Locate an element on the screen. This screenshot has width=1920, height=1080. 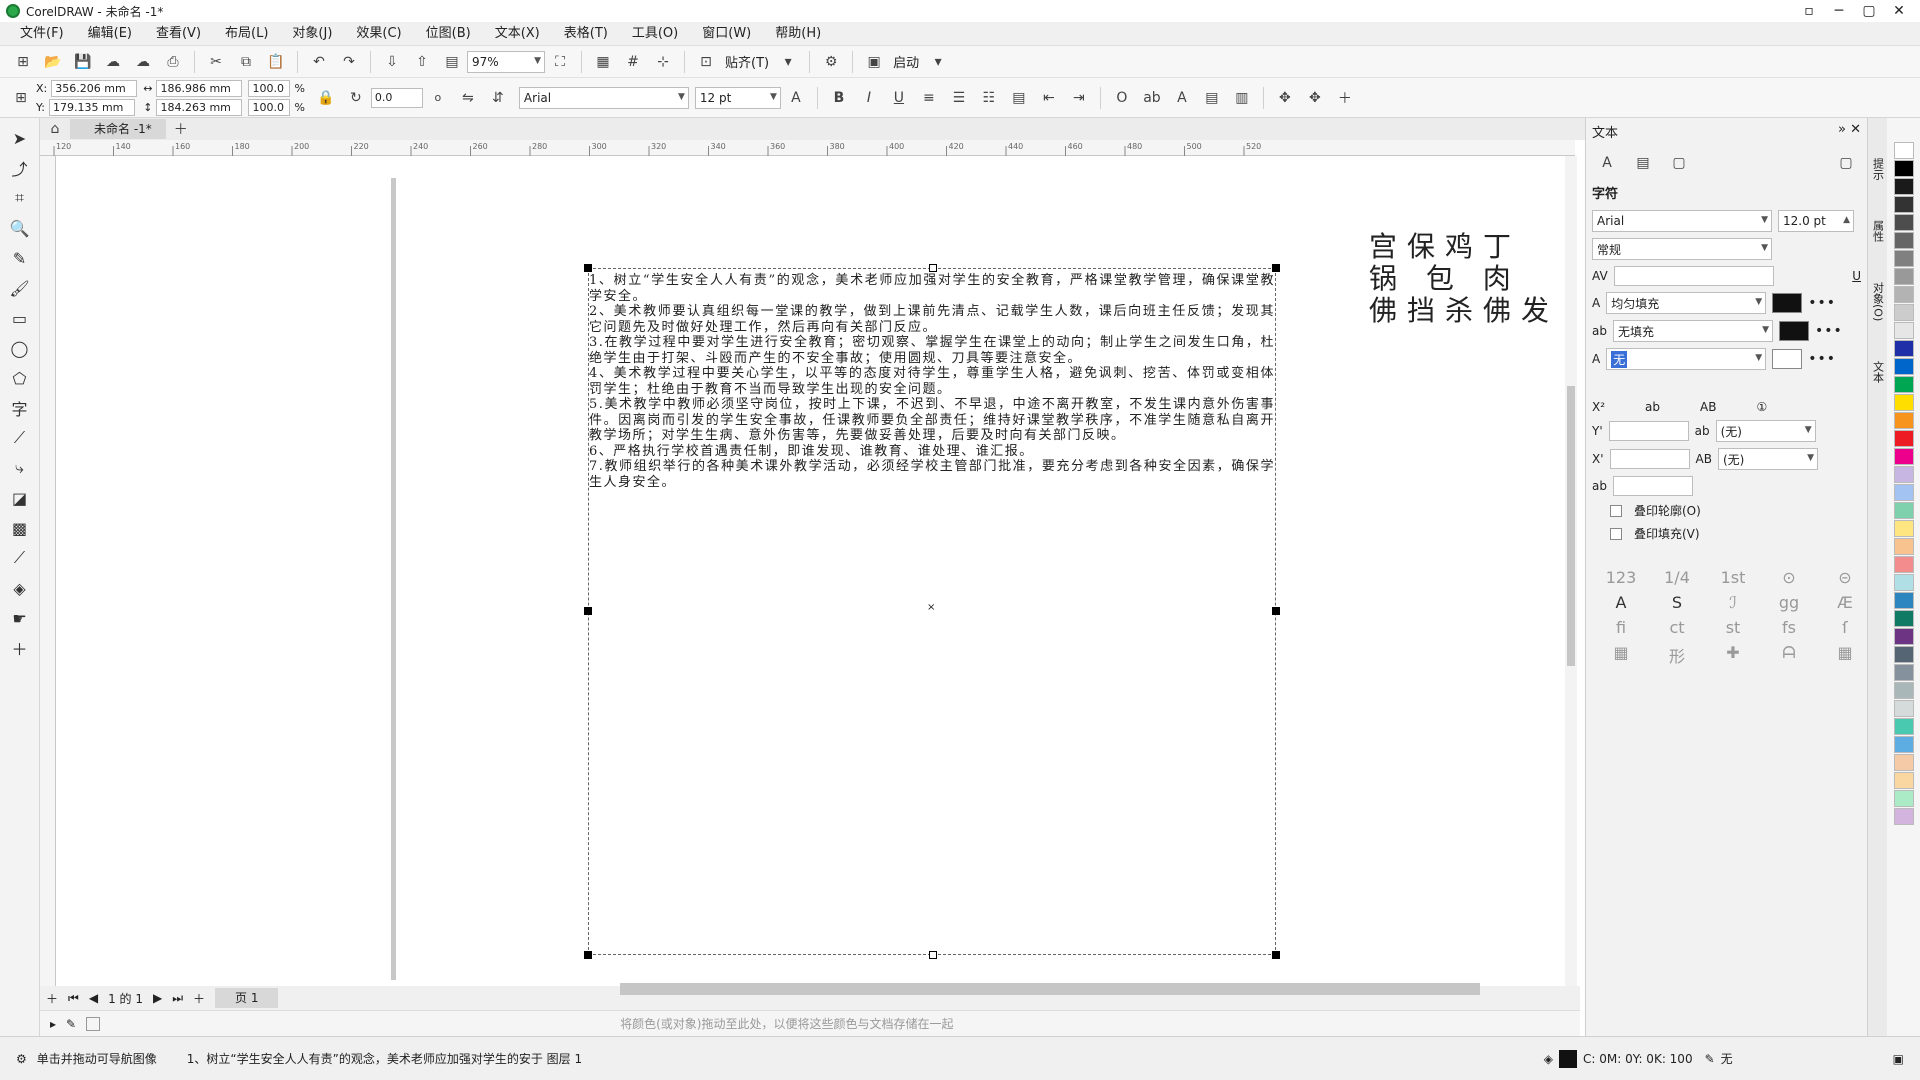
docker-size-combo: 12.0 pt ▲ is located at coordinates (1816, 221).